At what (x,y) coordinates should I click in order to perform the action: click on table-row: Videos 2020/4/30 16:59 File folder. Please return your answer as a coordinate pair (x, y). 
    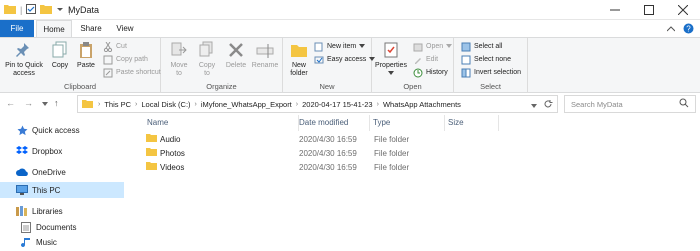
    Looking at the image, I should click on (382, 167).